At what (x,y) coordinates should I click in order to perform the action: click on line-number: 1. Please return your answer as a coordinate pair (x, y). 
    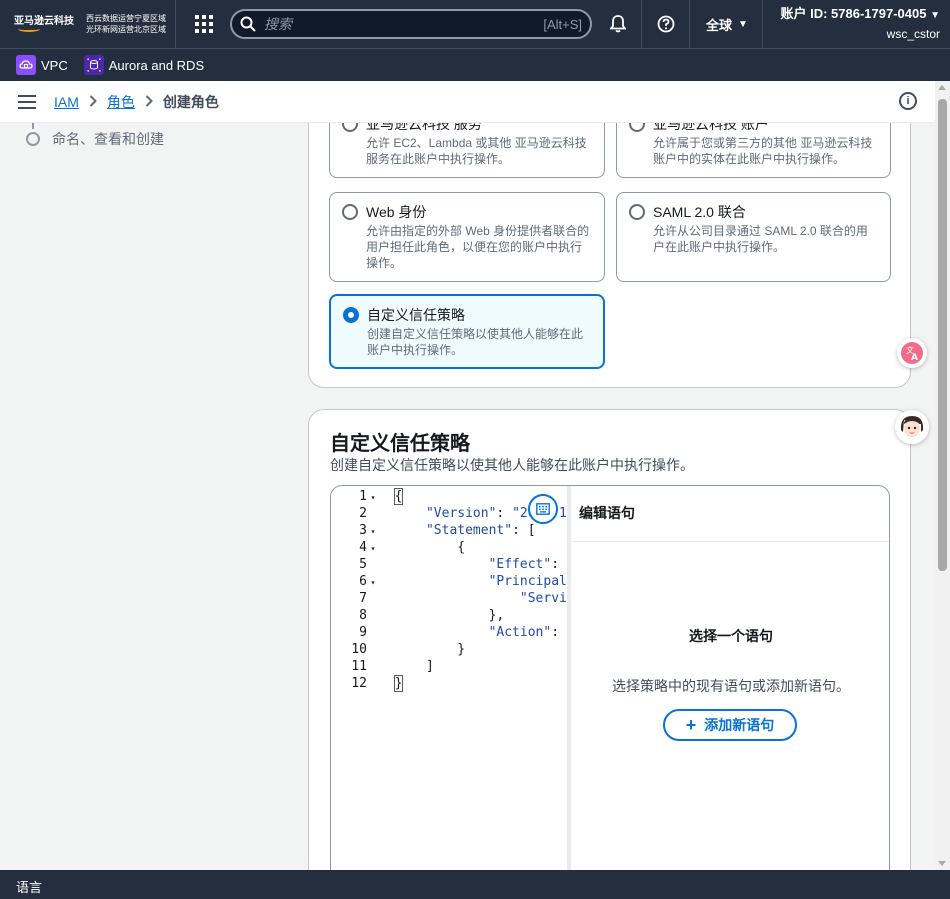
    Looking at the image, I should click on (363, 496).